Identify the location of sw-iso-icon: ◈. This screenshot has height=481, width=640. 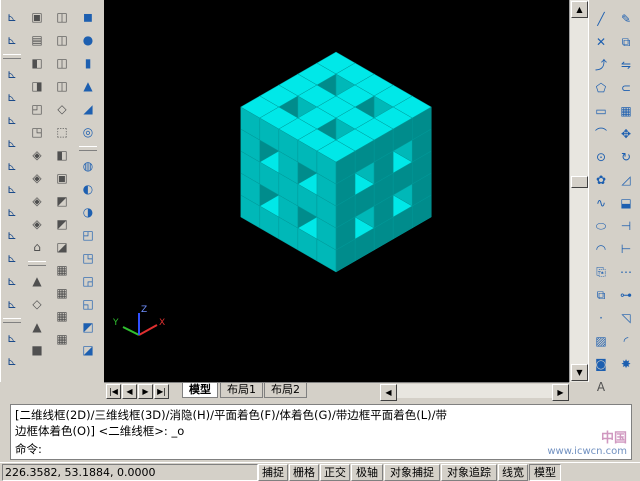
(37, 155).